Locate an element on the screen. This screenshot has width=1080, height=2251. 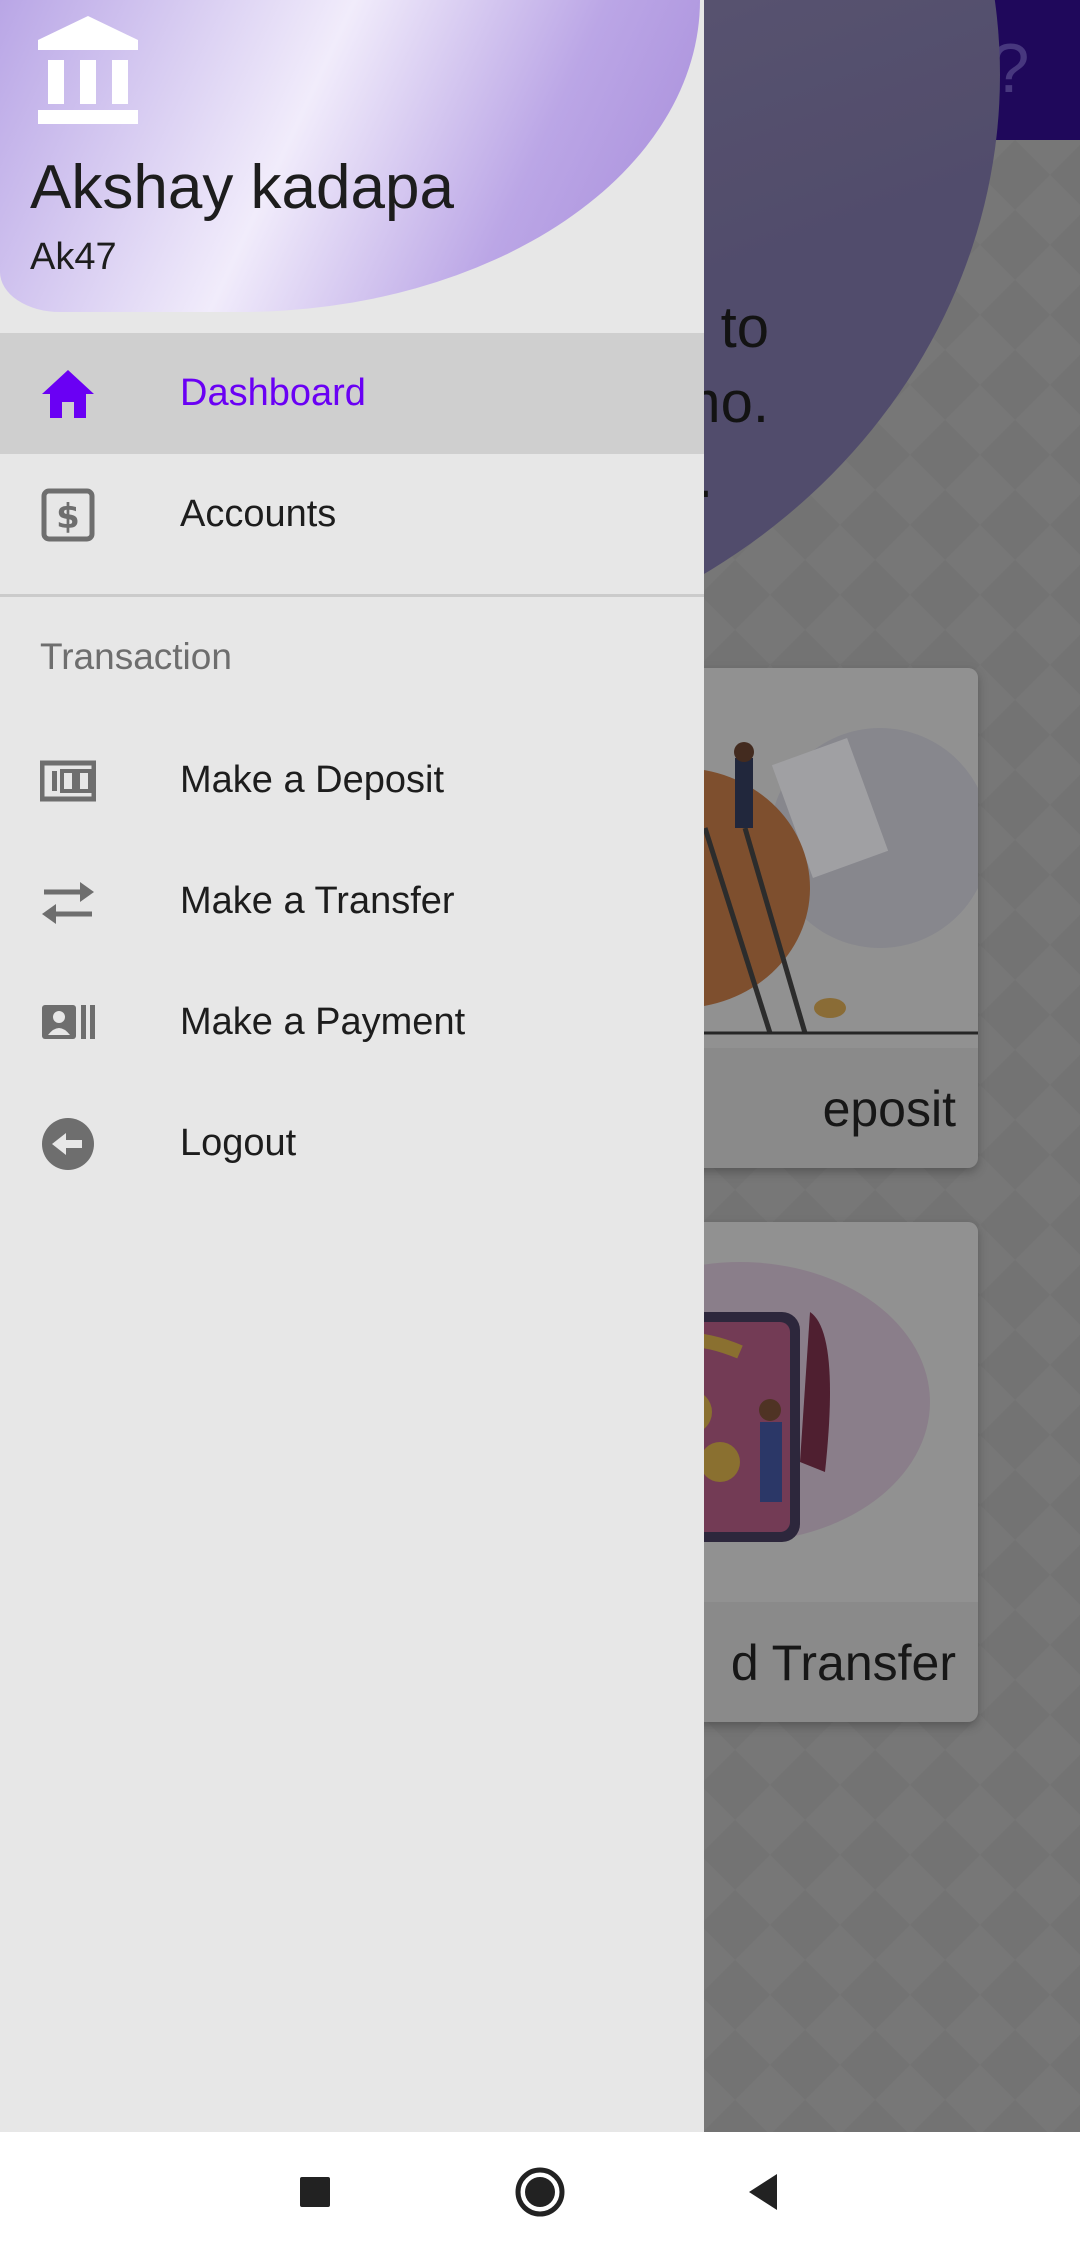
home-icon is located at coordinates (68, 394).